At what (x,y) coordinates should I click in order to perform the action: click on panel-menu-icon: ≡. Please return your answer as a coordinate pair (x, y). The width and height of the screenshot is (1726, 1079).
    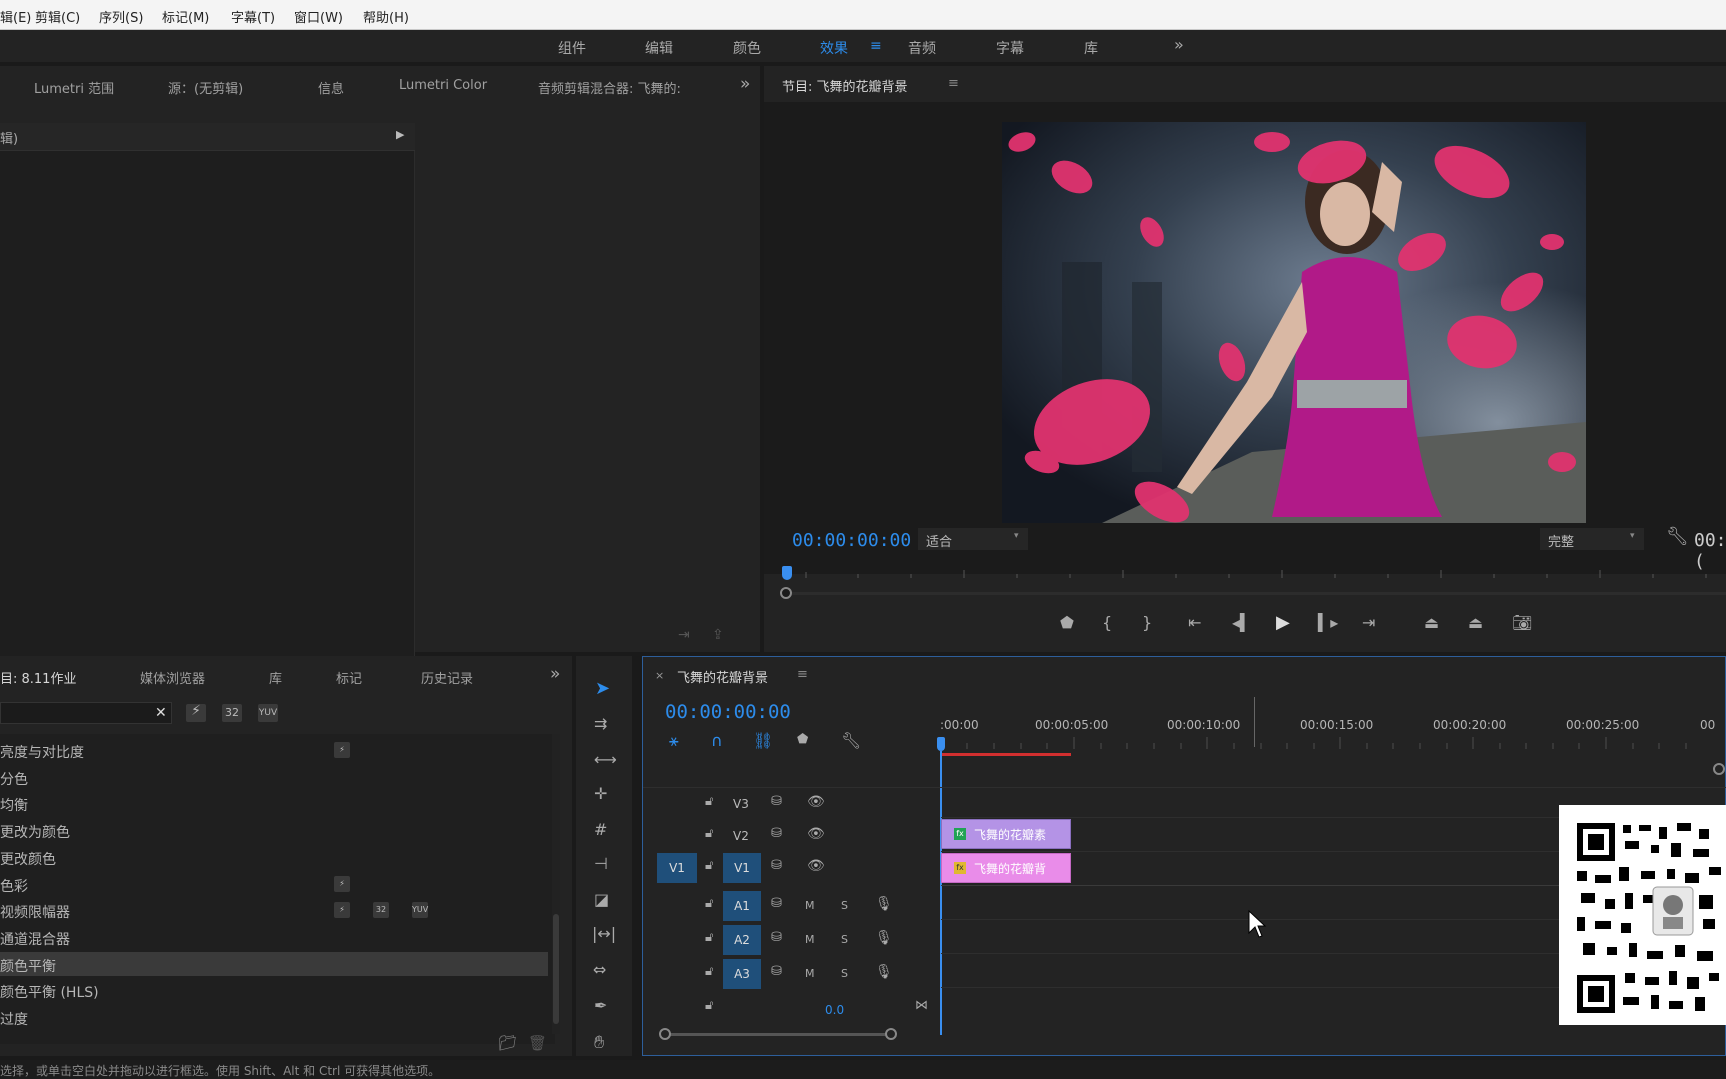
    Looking at the image, I should click on (802, 674).